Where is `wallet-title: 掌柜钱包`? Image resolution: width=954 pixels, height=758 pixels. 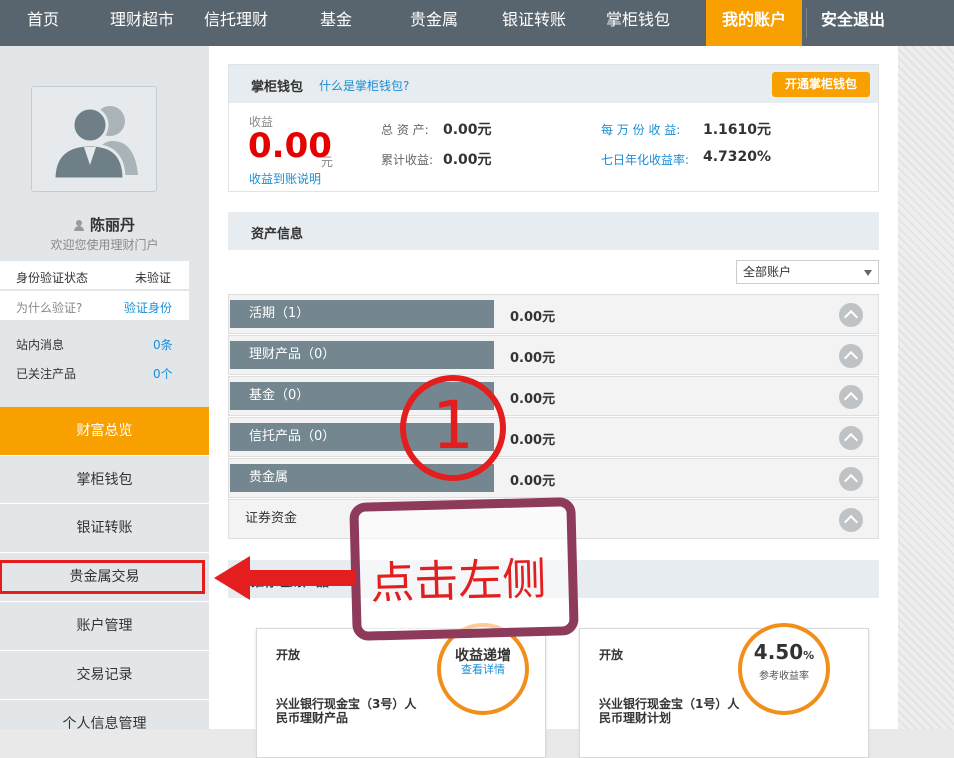
wallet-title: 掌柜钱包 is located at coordinates (277, 87).